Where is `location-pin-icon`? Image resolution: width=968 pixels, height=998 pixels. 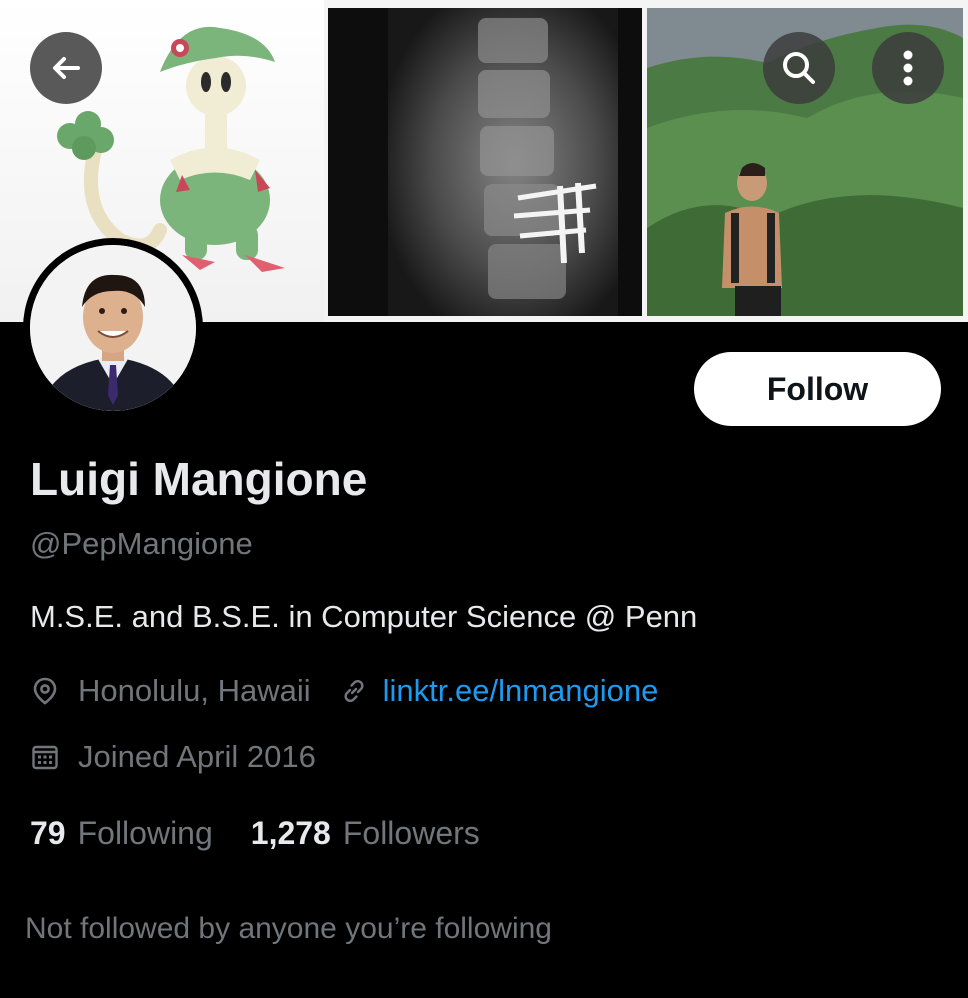
location-pin-icon is located at coordinates (45, 691).